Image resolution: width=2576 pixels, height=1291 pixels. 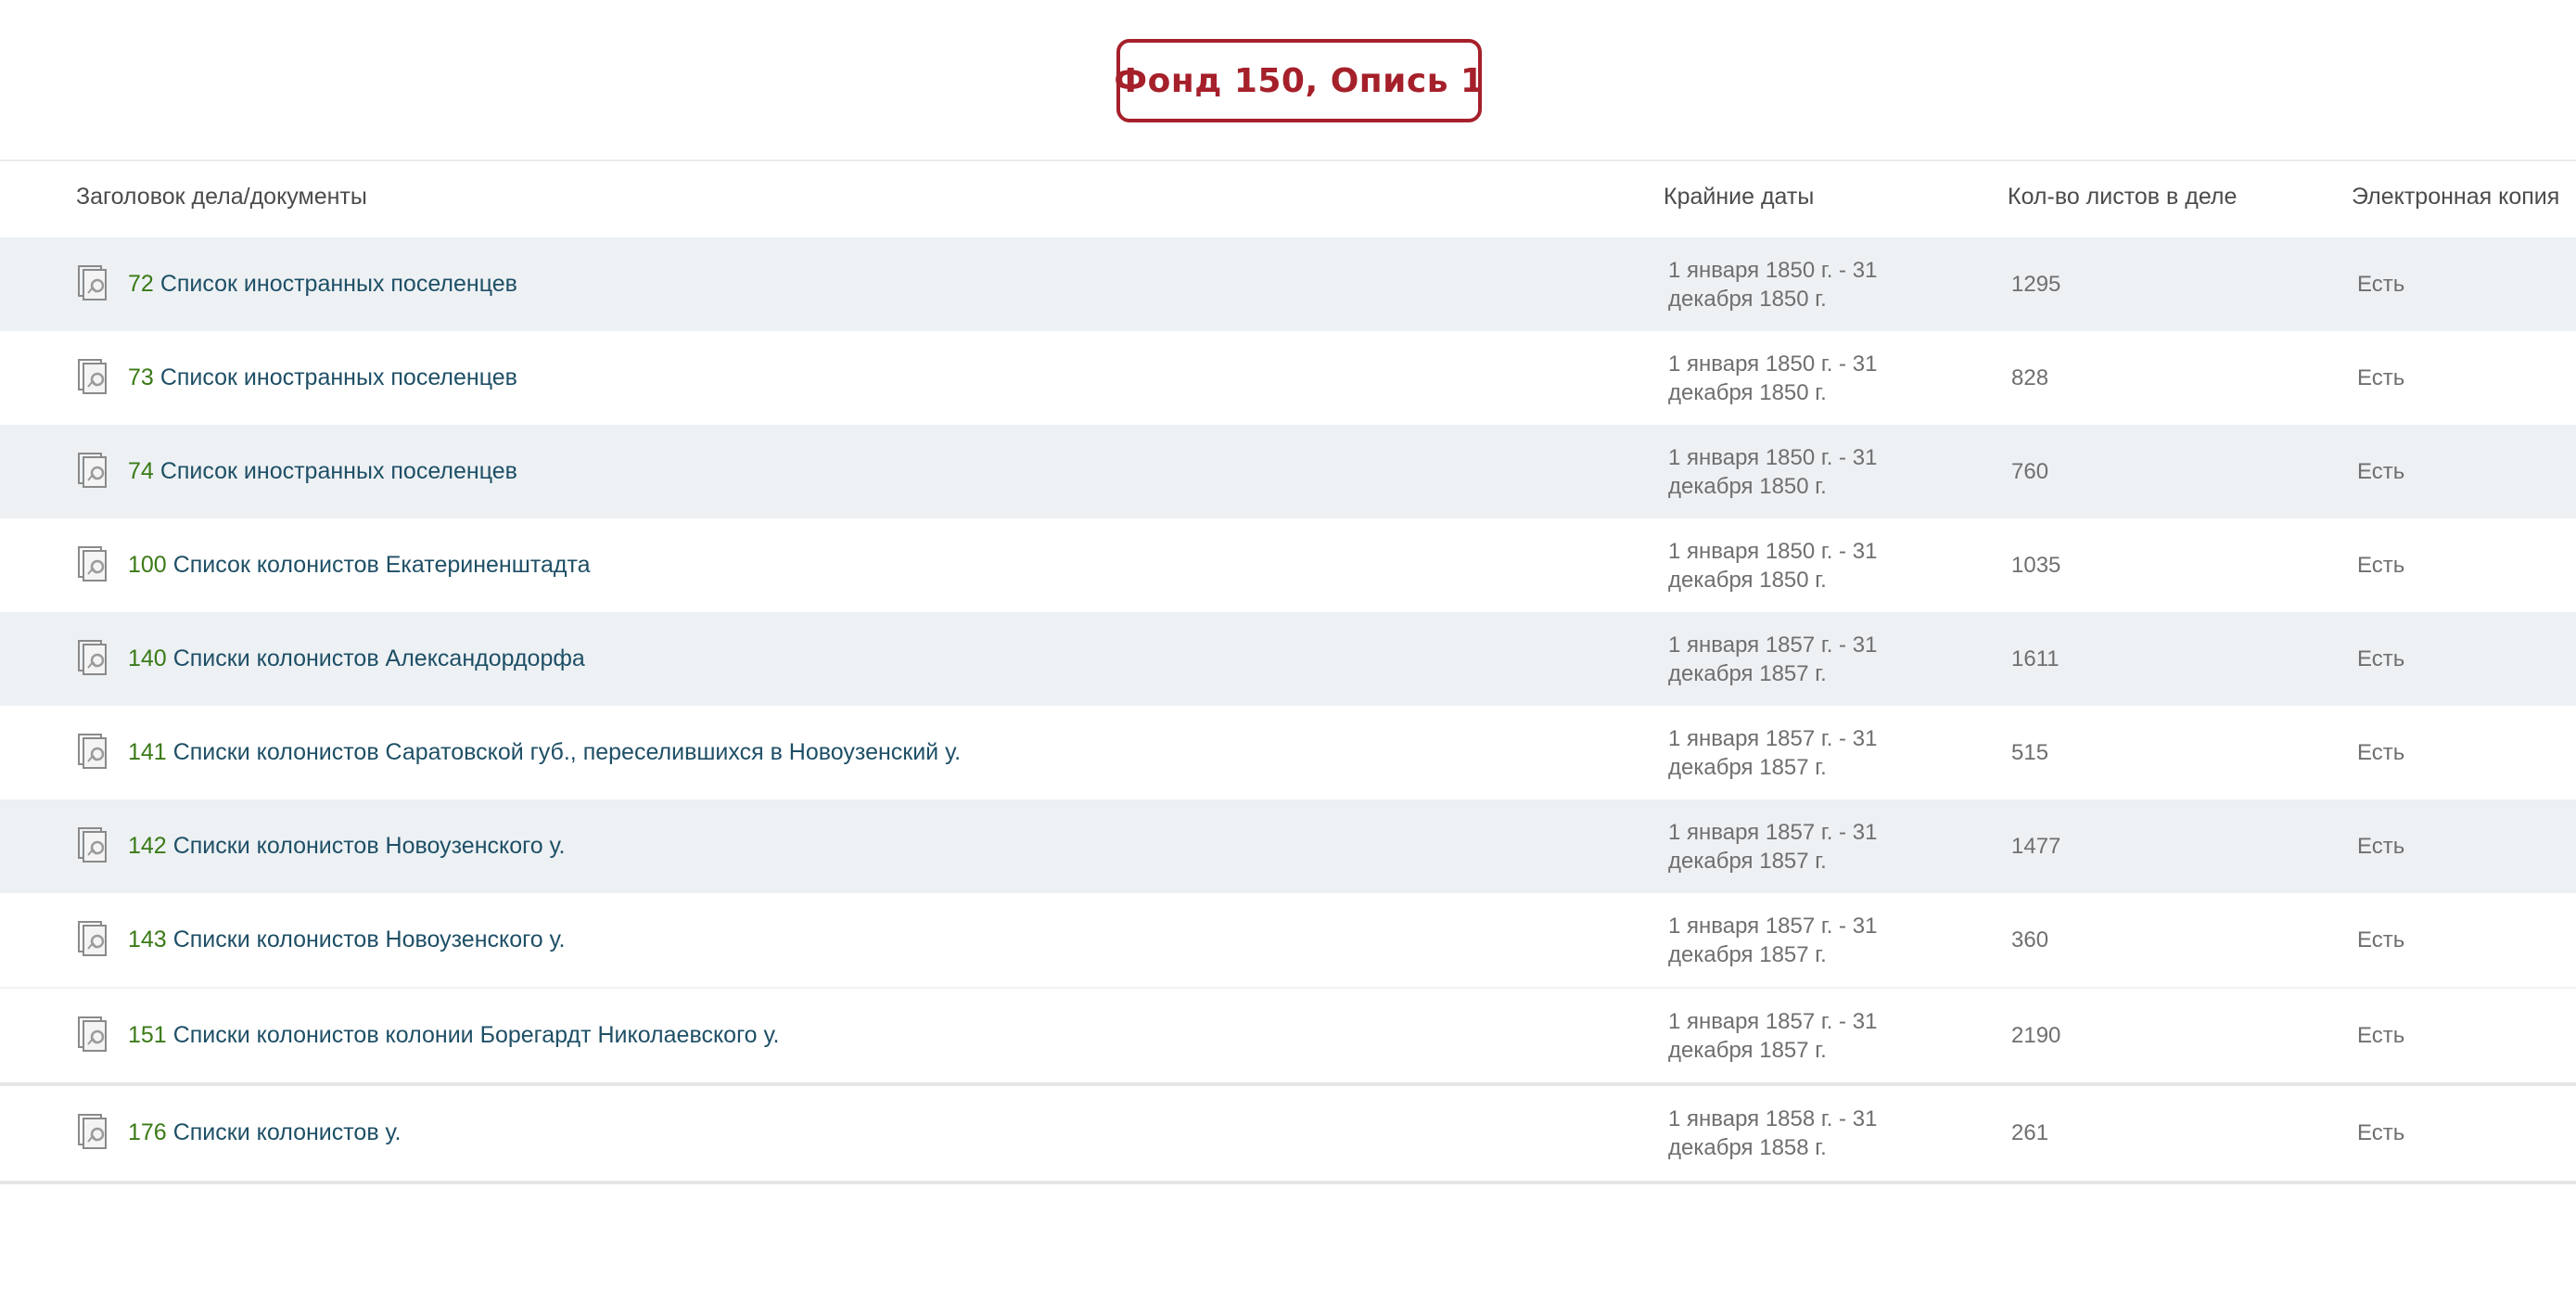 I want to click on document-title: Списки колонистов у., so click(x=287, y=1132).